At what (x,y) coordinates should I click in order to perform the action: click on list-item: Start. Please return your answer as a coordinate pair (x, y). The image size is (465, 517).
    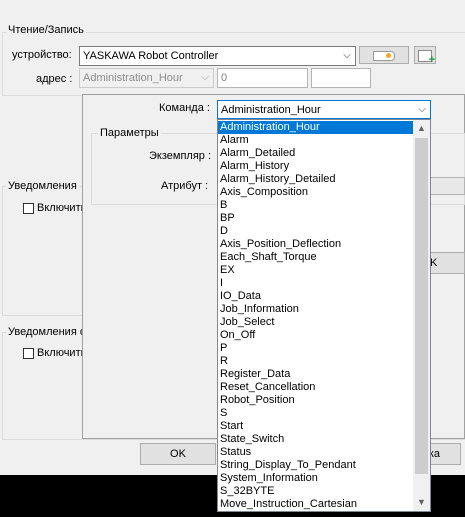
    Looking at the image, I should click on (316, 426).